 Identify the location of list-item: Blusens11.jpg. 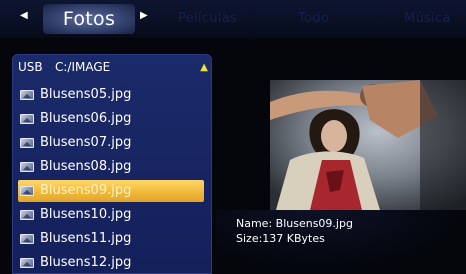
(113, 239).